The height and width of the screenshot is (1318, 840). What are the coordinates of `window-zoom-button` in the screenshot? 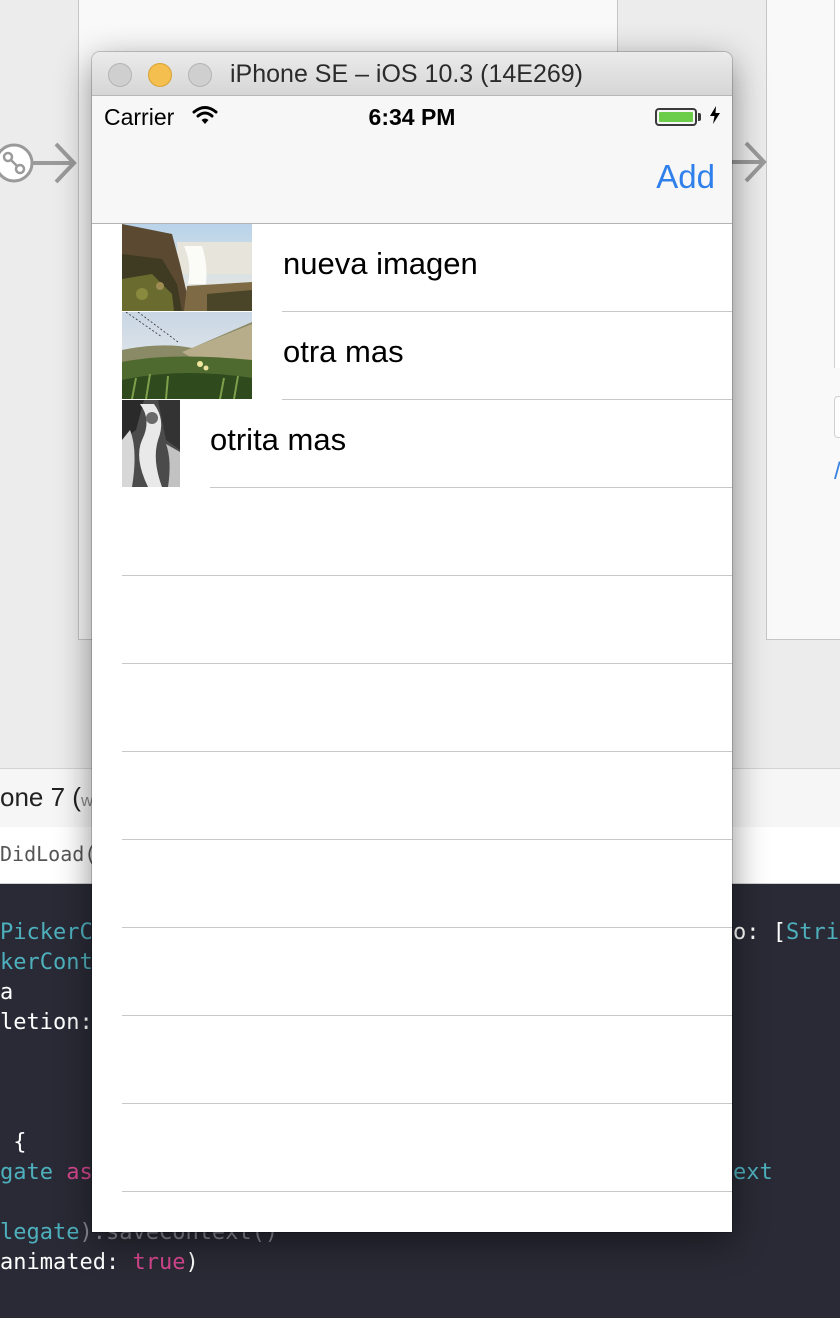 It's located at (200, 75).